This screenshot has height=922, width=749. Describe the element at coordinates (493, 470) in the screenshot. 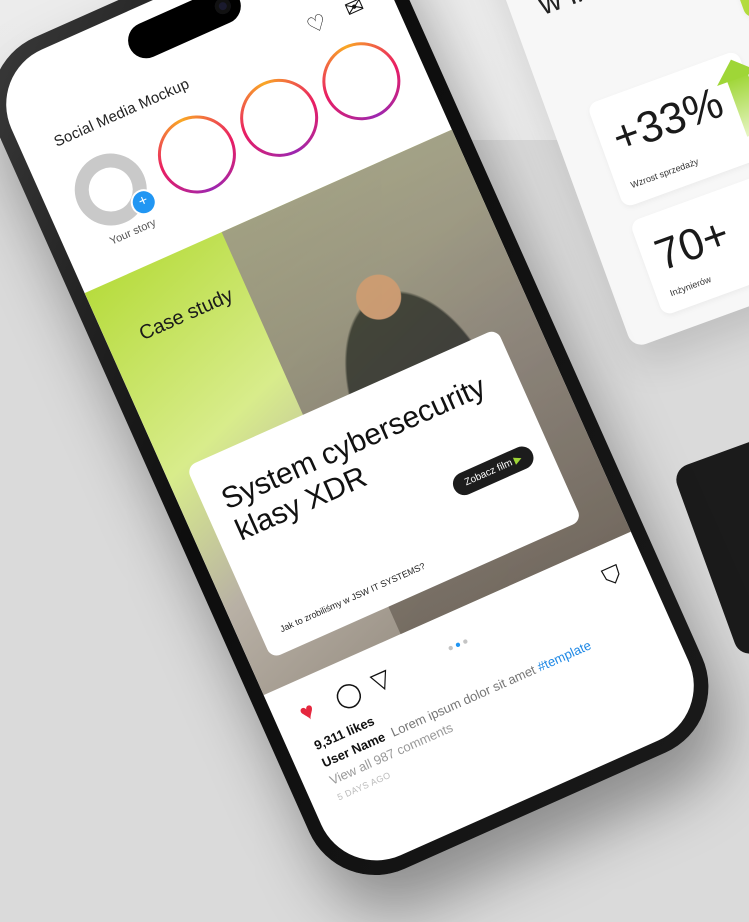

I see `watch-video-button: Zobacz film` at that location.